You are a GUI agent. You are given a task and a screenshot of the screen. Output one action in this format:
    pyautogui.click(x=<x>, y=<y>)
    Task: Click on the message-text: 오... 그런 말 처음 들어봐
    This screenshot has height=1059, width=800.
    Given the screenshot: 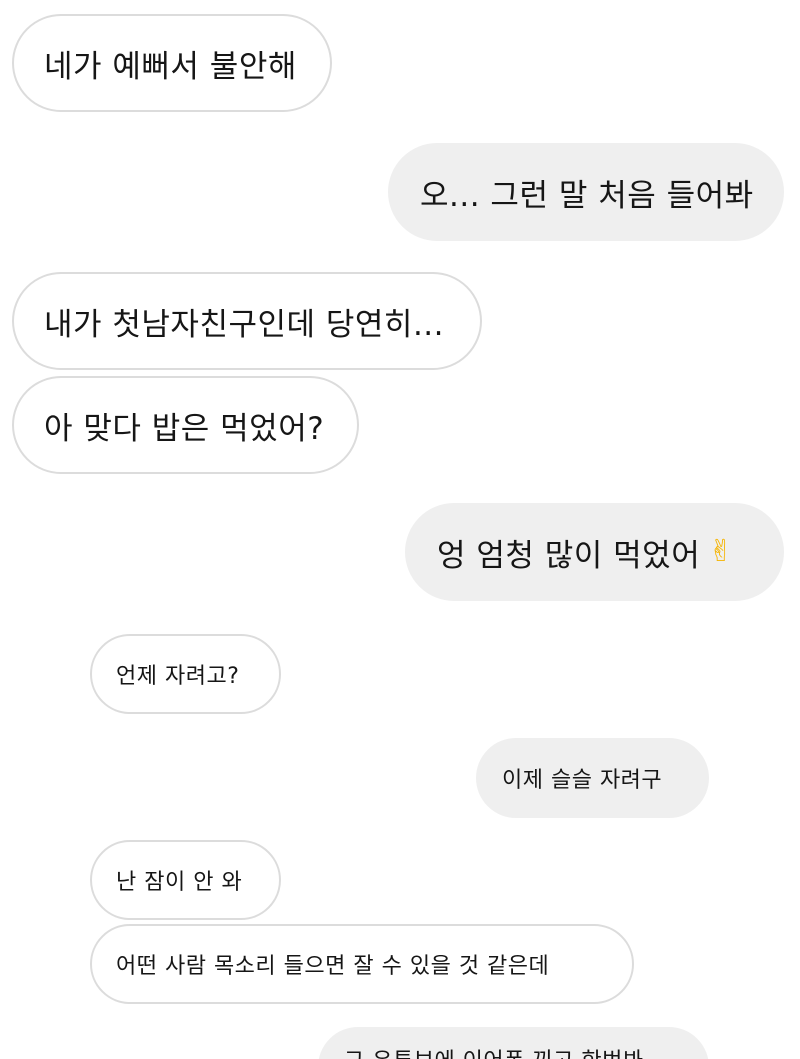 What is the action you would take?
    pyautogui.click(x=587, y=195)
    